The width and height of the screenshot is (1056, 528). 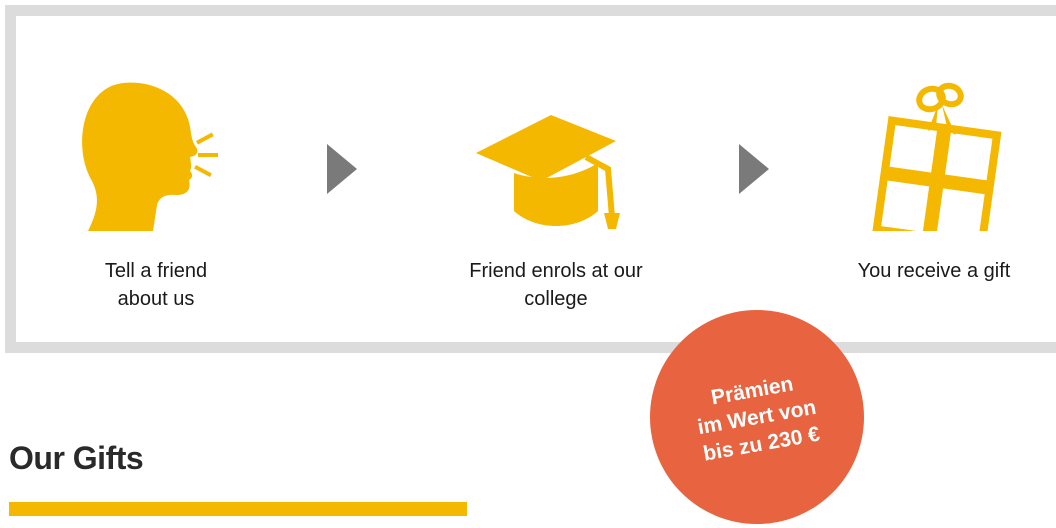 What do you see at coordinates (556, 271) in the screenshot?
I see `step-label-line1: Friend enrols at our` at bounding box center [556, 271].